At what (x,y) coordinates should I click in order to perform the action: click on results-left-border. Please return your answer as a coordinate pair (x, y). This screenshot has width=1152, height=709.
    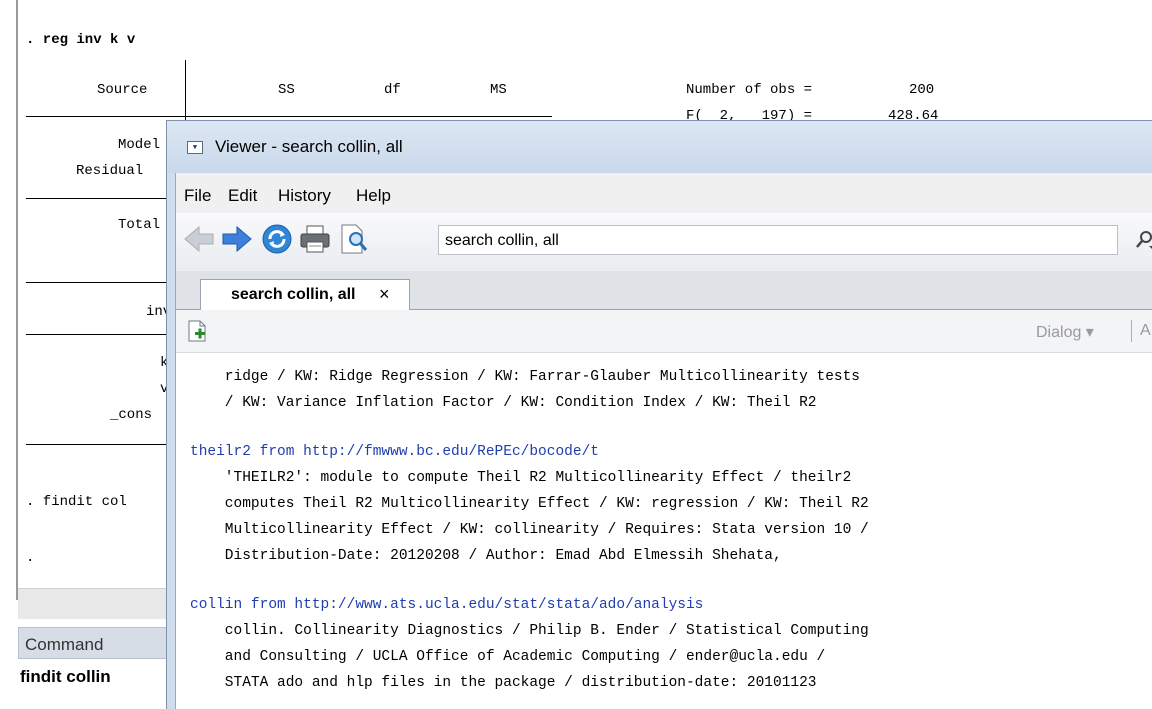
    Looking at the image, I should click on (17, 300).